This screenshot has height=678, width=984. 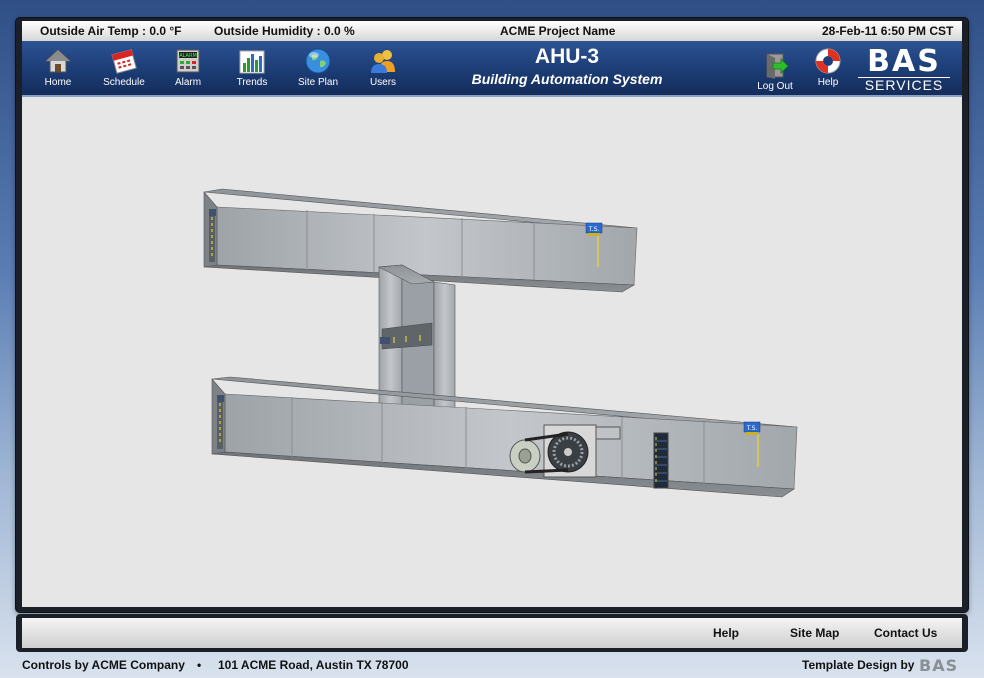 I want to click on nav-help-label: Help, so click(x=828, y=82).